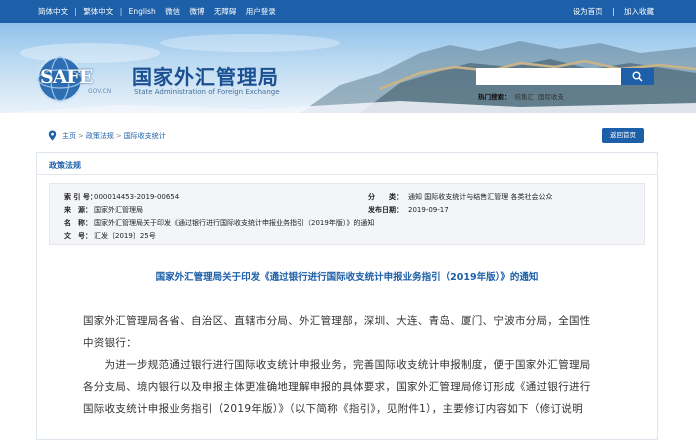  Describe the element at coordinates (78, 210) in the screenshot. I see `meta-source-label: 来 源：` at that location.